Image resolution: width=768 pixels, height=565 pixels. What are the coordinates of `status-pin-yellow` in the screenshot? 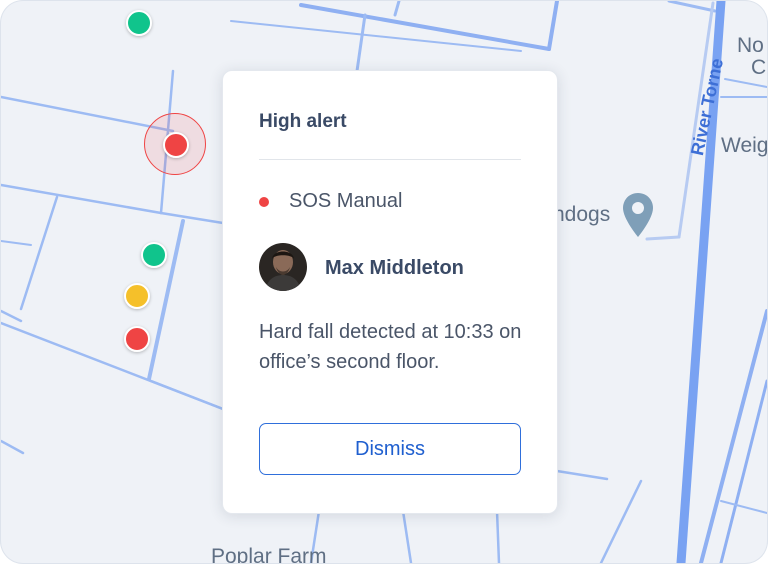 It's located at (137, 296).